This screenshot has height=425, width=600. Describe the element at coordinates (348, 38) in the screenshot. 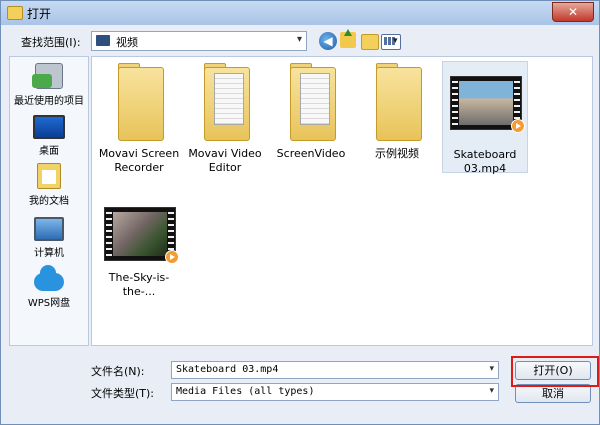

I see `up-folder-button` at that location.